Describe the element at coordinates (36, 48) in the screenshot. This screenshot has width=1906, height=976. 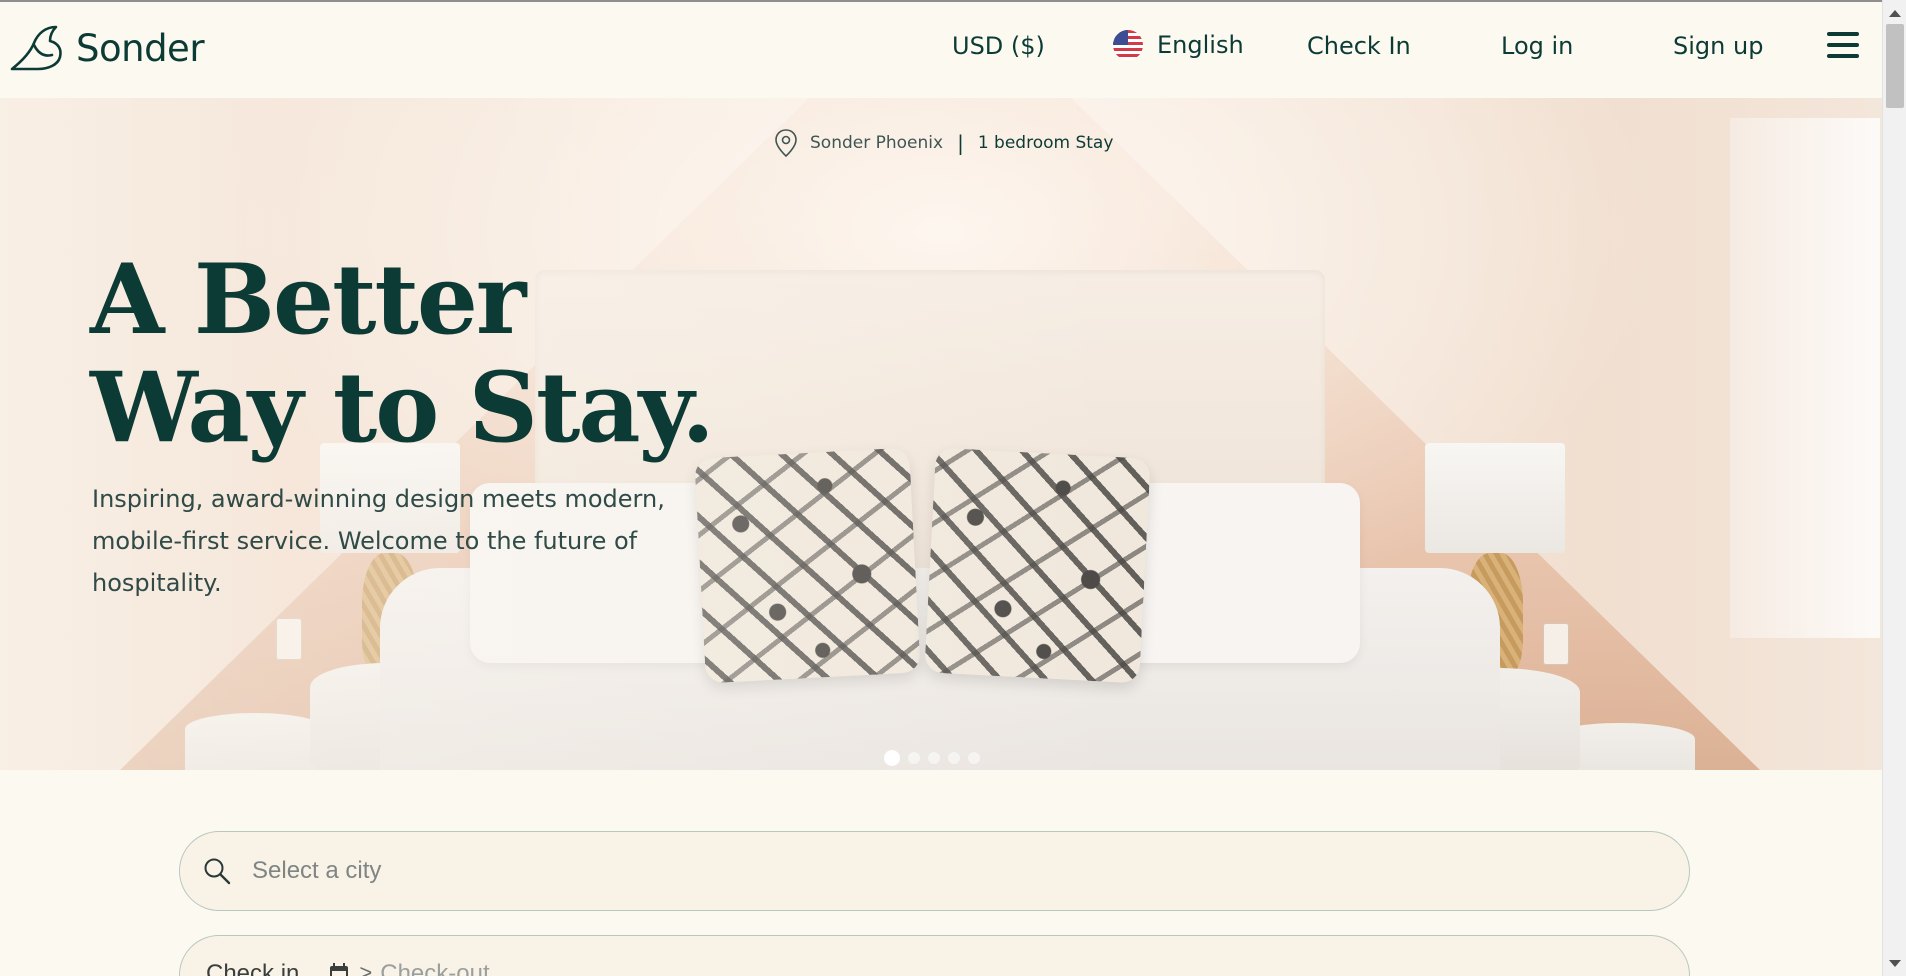
I see `sonder-logo-icon` at that location.